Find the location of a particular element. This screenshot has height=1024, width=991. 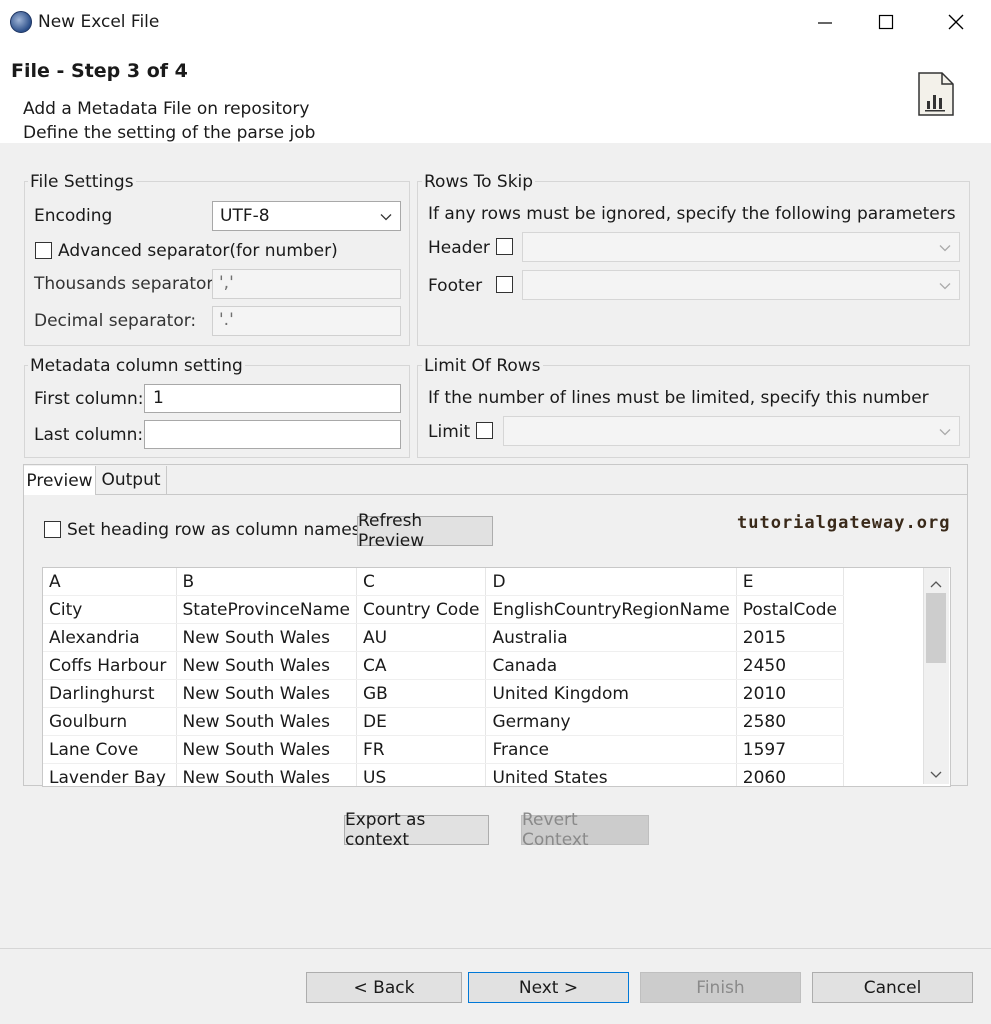

table-row: Goulburn New South Wales DE Germany 2580 is located at coordinates (443, 721).